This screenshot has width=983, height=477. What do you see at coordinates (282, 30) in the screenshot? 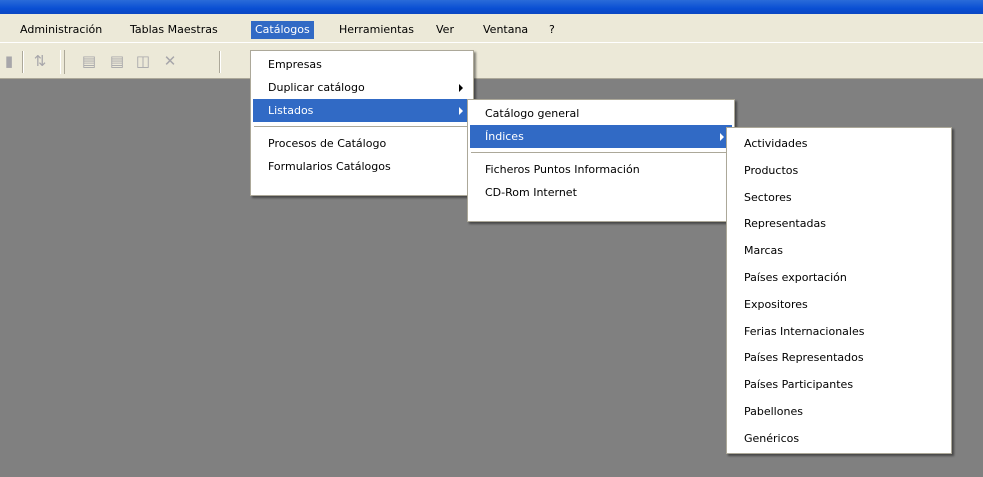
I see `menu-catalogos: Catálogos` at bounding box center [282, 30].